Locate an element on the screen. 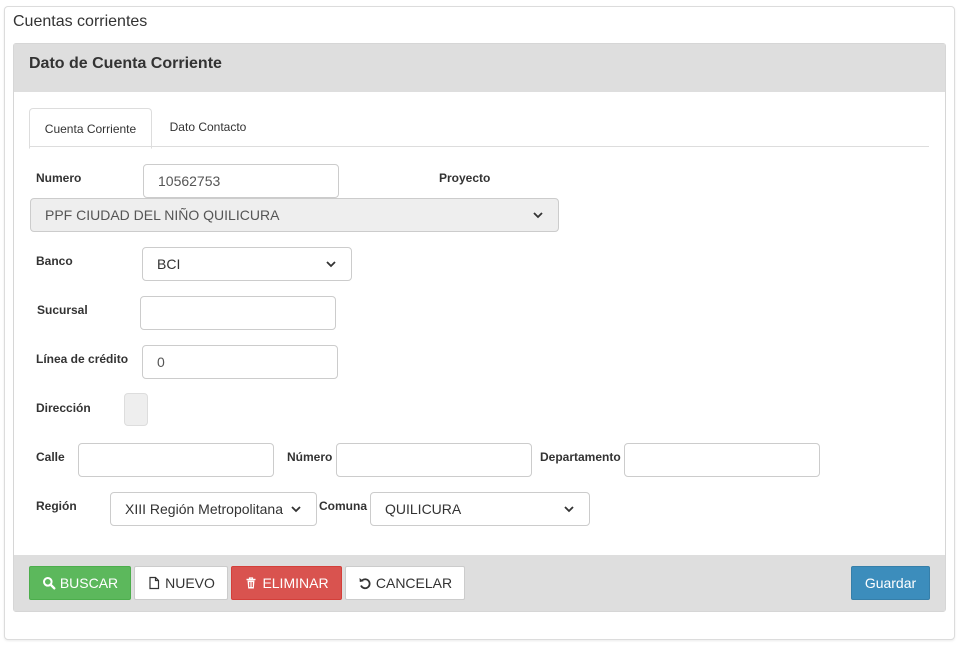  direccion-toggle is located at coordinates (136, 409).